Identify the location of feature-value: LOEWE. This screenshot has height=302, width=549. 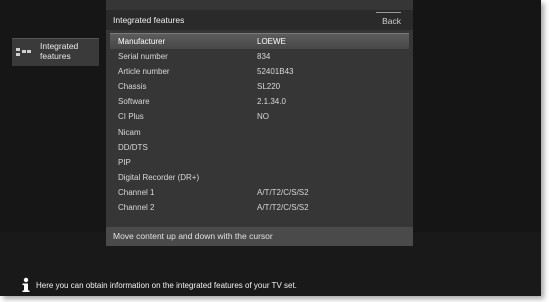
(271, 41).